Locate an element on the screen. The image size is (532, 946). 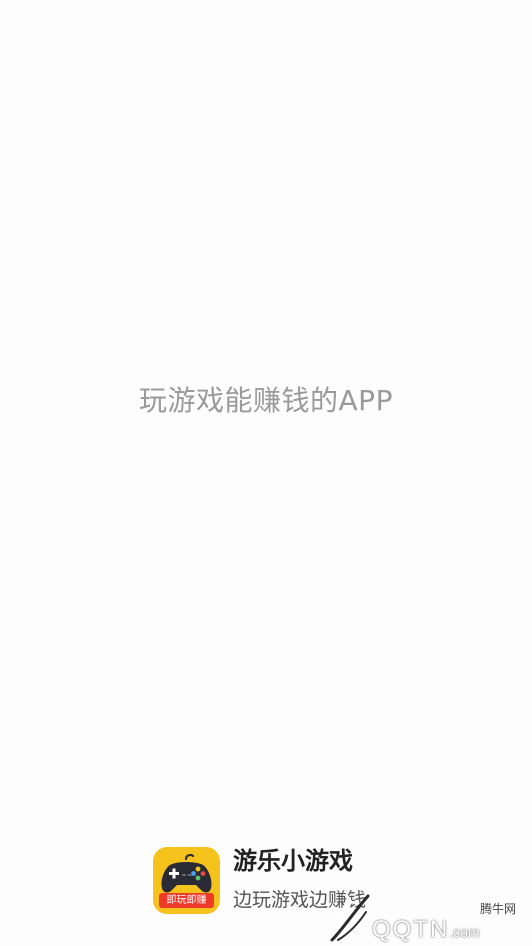
app-logo: 即玩即赚 is located at coordinates (186, 880).